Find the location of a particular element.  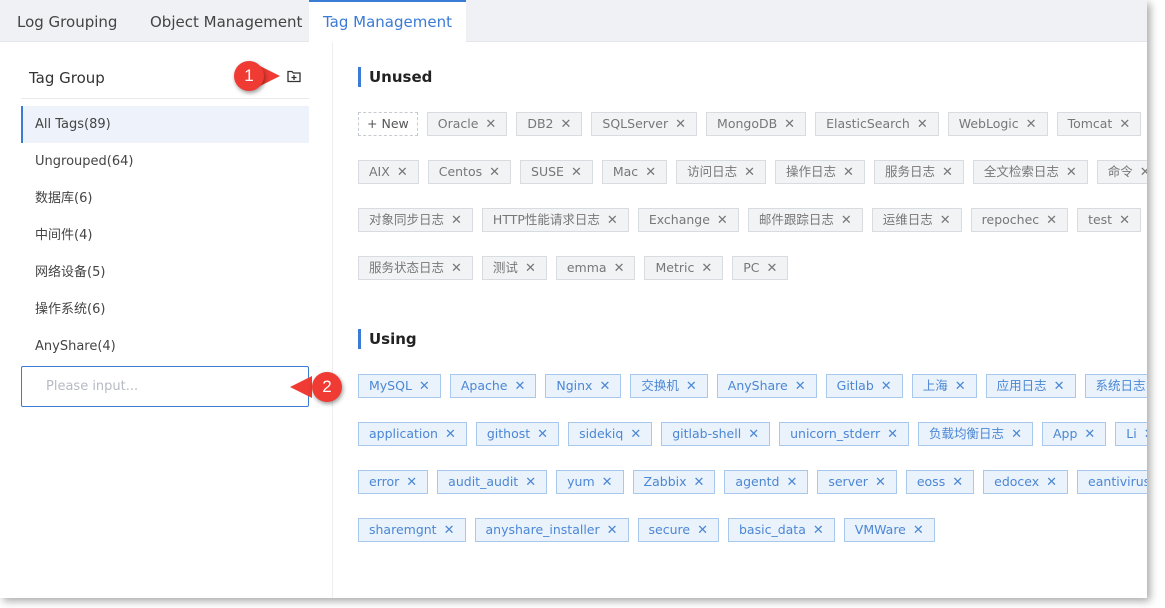

using-tag: VMWare ✕ is located at coordinates (889, 530).